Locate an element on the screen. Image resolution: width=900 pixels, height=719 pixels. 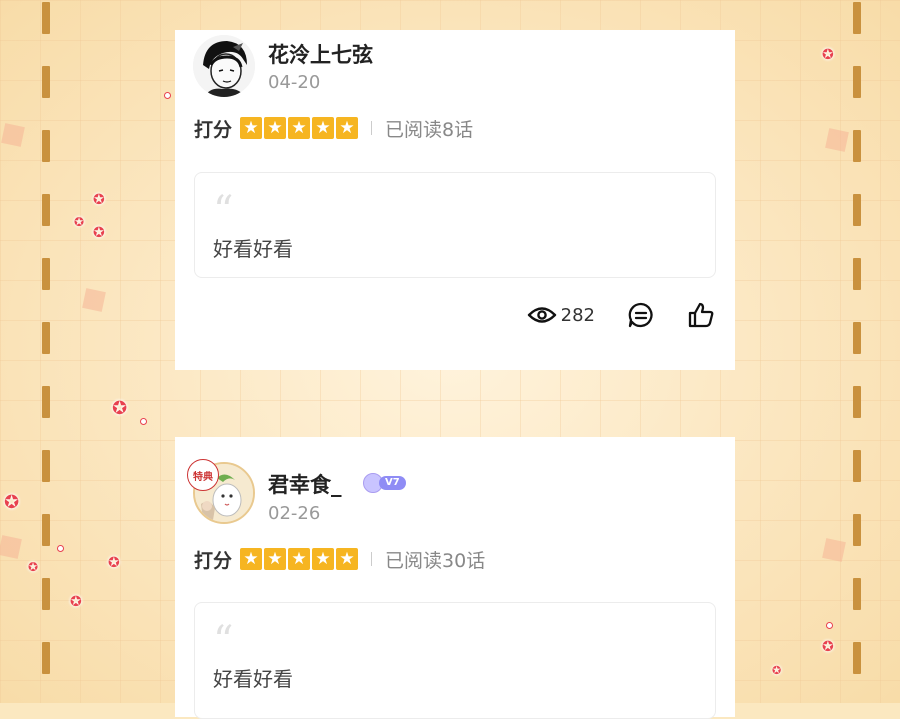
vip-badge: V7 is located at coordinates (392, 483).